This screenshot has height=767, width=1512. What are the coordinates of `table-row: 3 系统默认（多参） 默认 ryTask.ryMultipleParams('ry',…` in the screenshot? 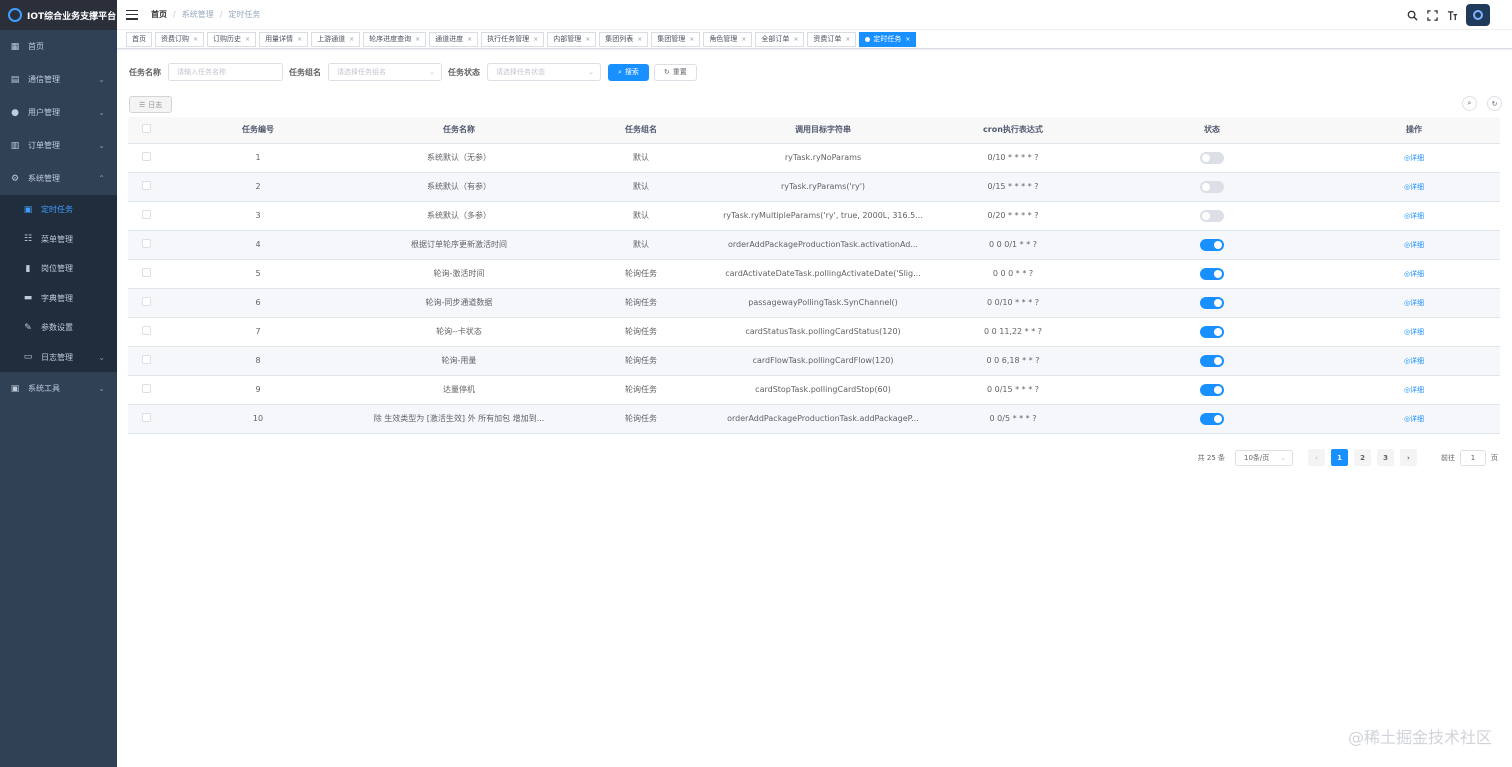 It's located at (814, 216).